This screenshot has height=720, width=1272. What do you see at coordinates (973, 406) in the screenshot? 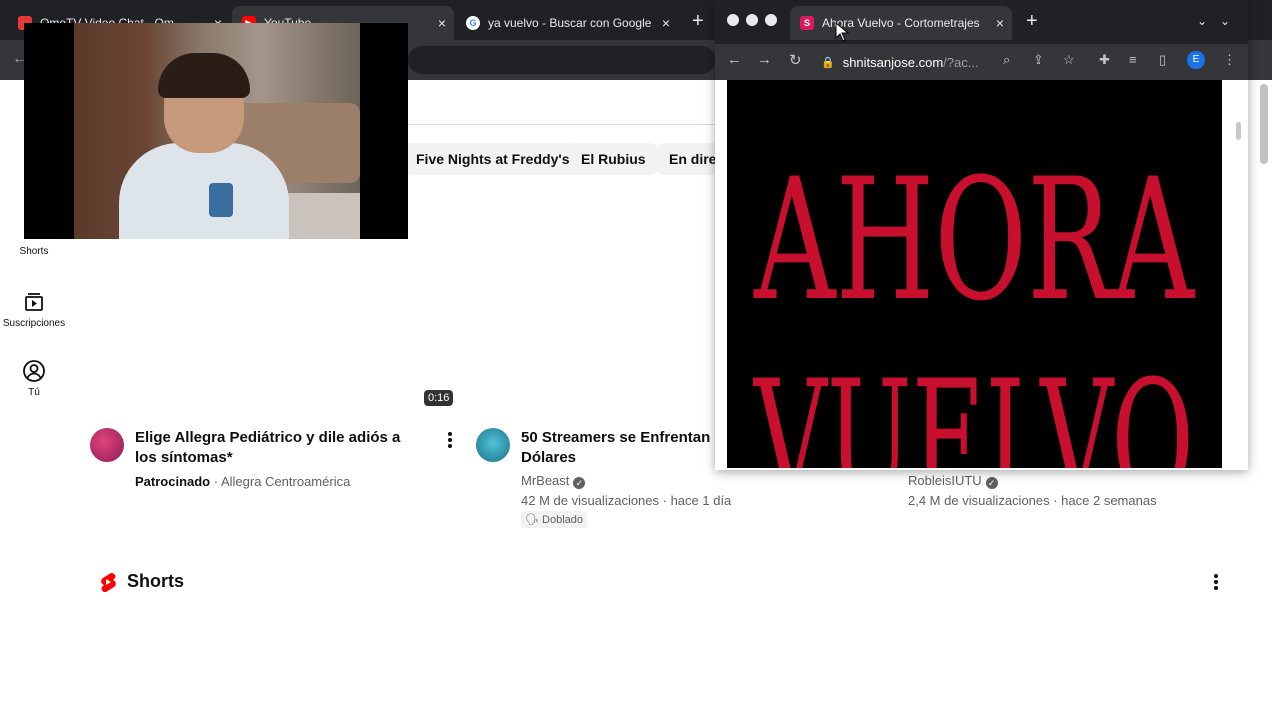
I see `poster-line-2: VUELVO` at bounding box center [973, 406].